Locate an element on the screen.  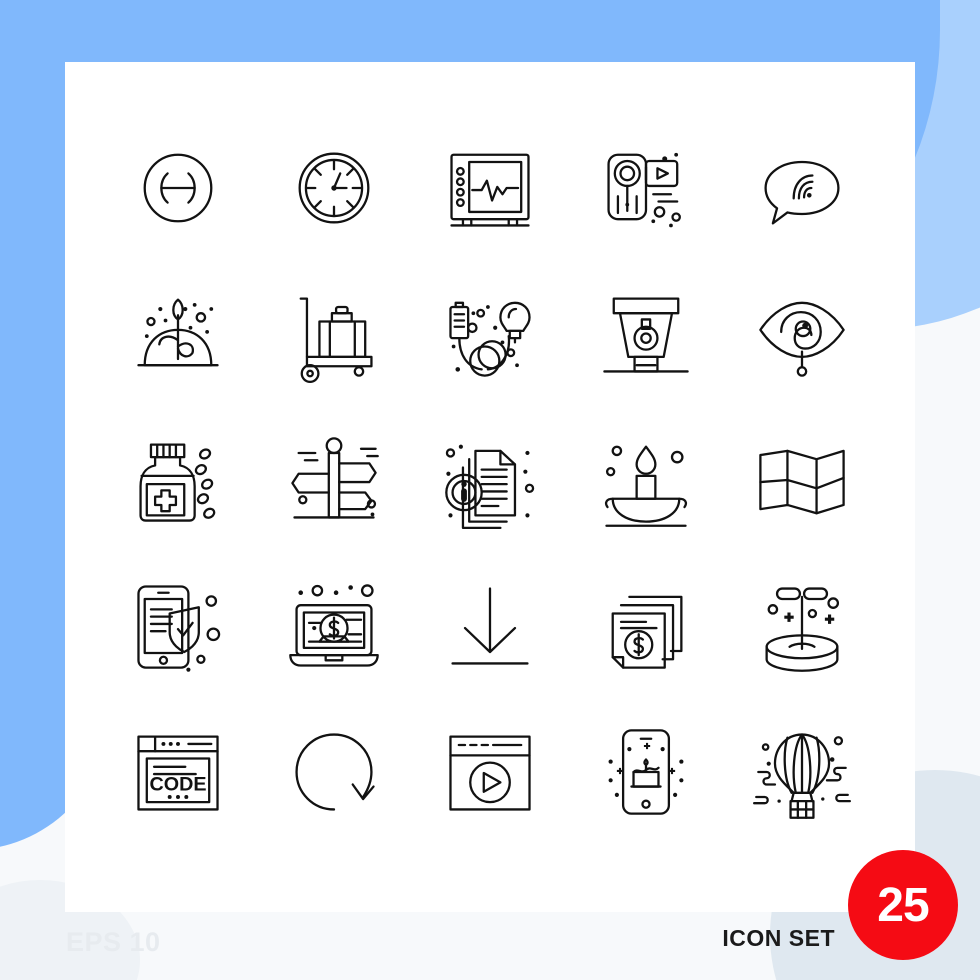
icon-cell-eye-teardrop is located at coordinates (802, 334).